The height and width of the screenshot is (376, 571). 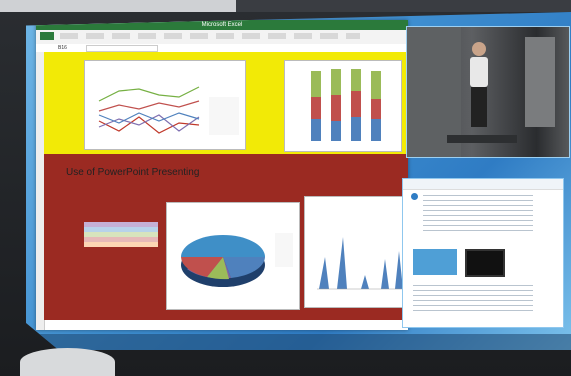 What do you see at coordinates (473, 300) in the screenshot?
I see `doc-text-lines-lower` at bounding box center [473, 300].